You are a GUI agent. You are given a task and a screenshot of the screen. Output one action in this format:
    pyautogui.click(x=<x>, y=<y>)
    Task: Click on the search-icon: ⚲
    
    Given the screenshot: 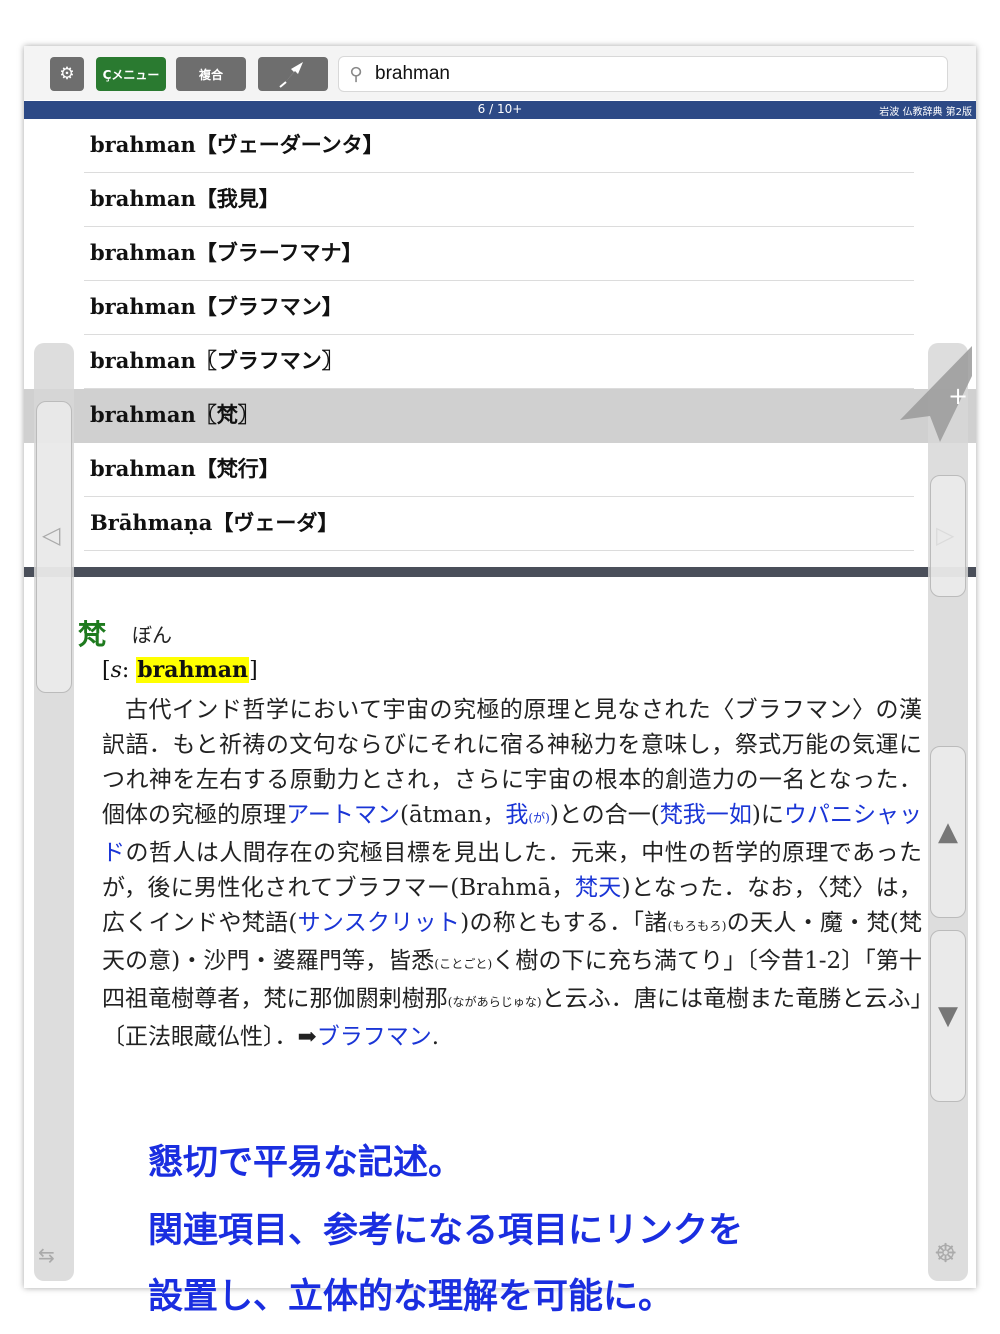 What is the action you would take?
    pyautogui.click(x=356, y=74)
    